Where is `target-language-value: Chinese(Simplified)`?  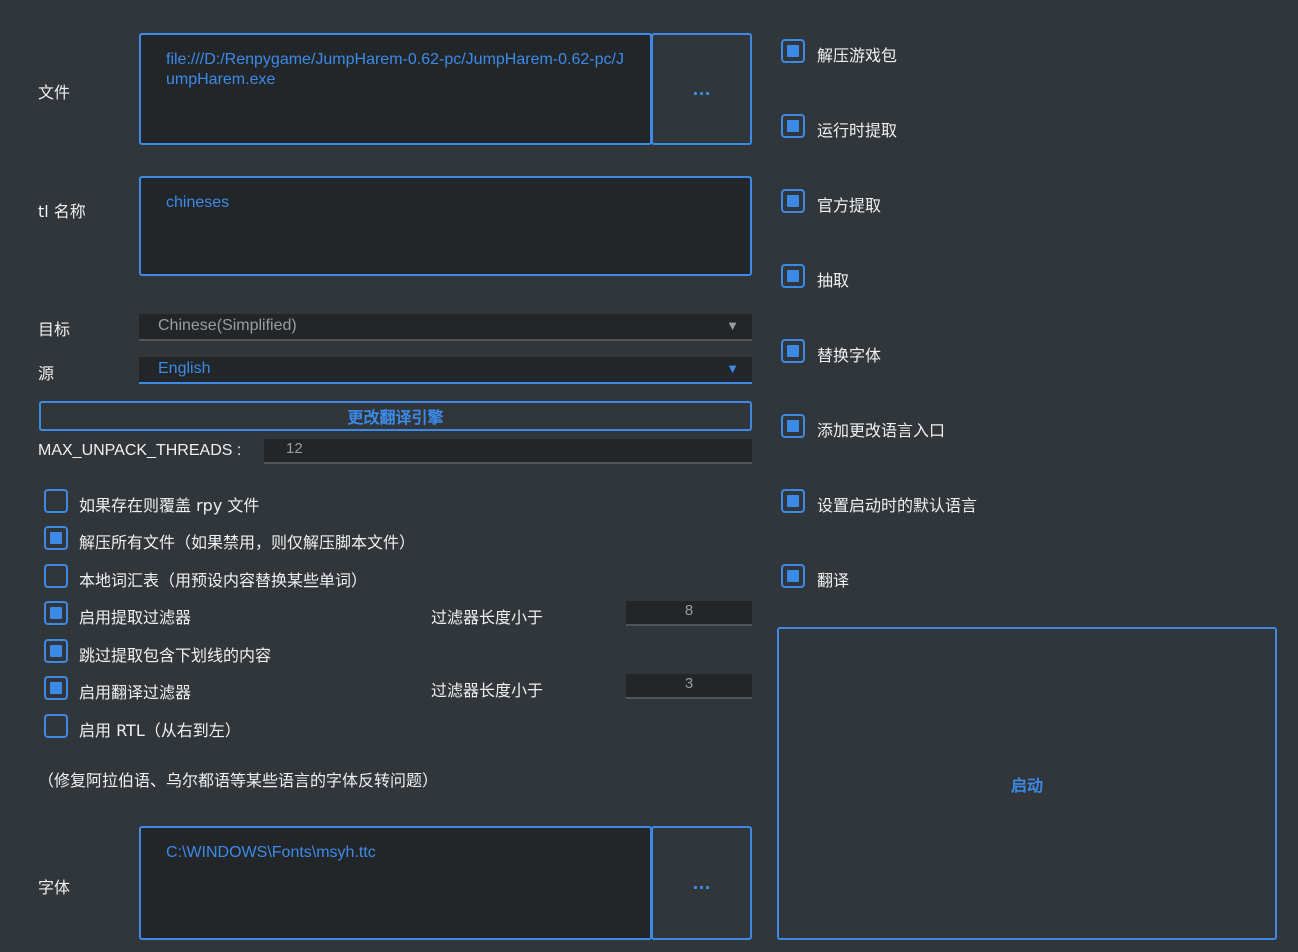 target-language-value: Chinese(Simplified) is located at coordinates (227, 325).